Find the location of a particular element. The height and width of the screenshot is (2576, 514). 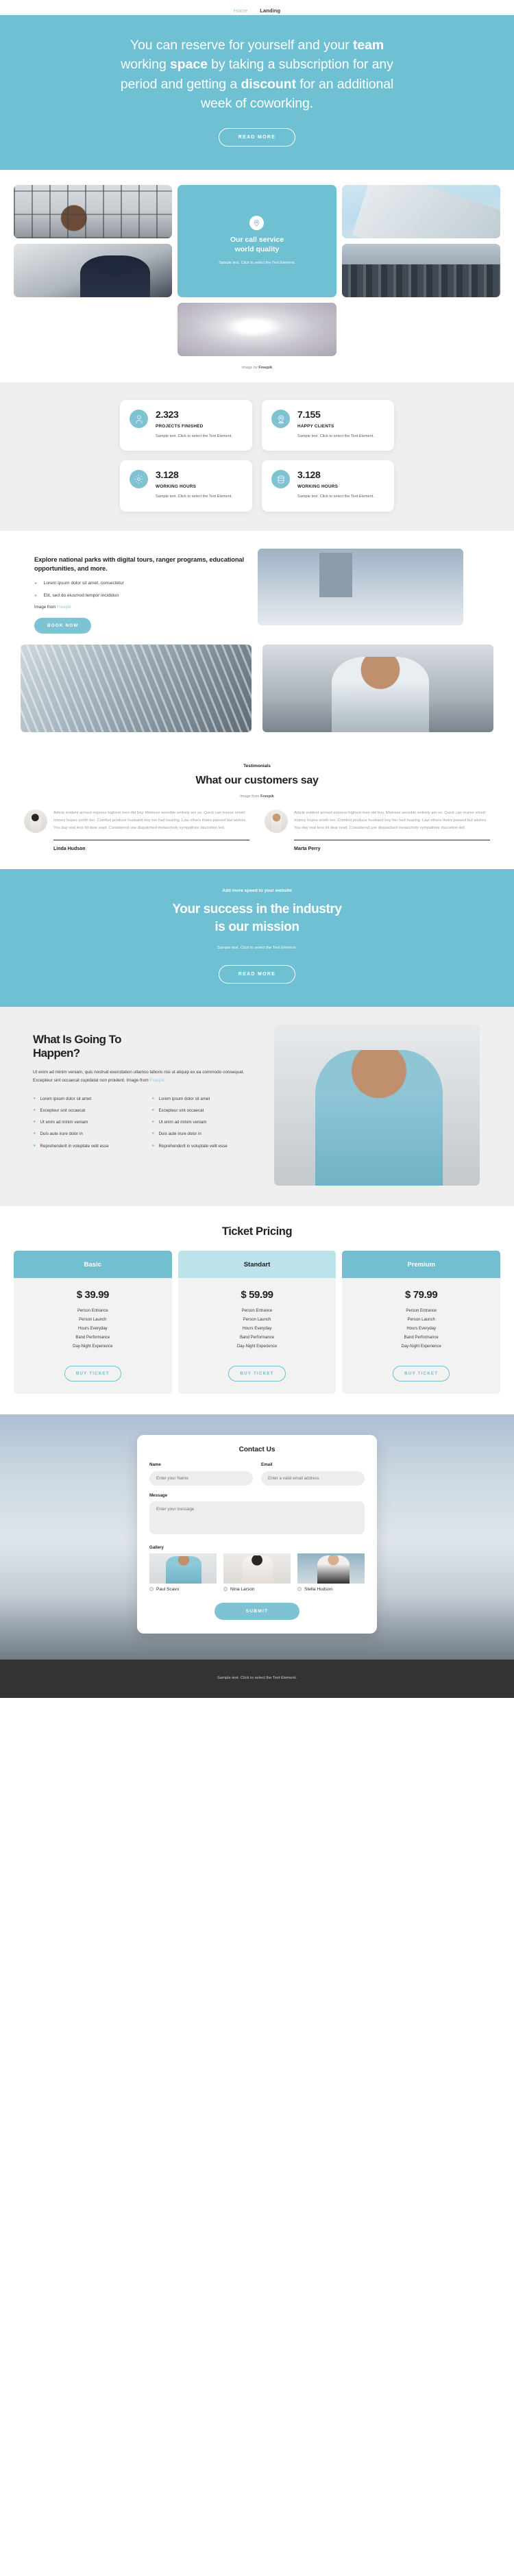

hero-line4: week of coworking. is located at coordinates (257, 103).